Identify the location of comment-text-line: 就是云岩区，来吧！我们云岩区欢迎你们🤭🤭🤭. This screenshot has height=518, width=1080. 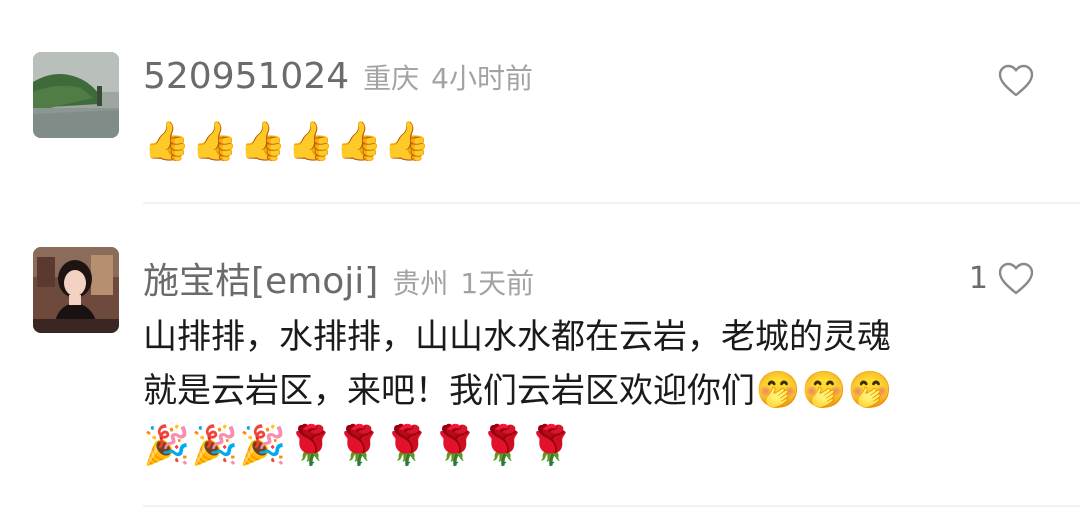
(588, 391).